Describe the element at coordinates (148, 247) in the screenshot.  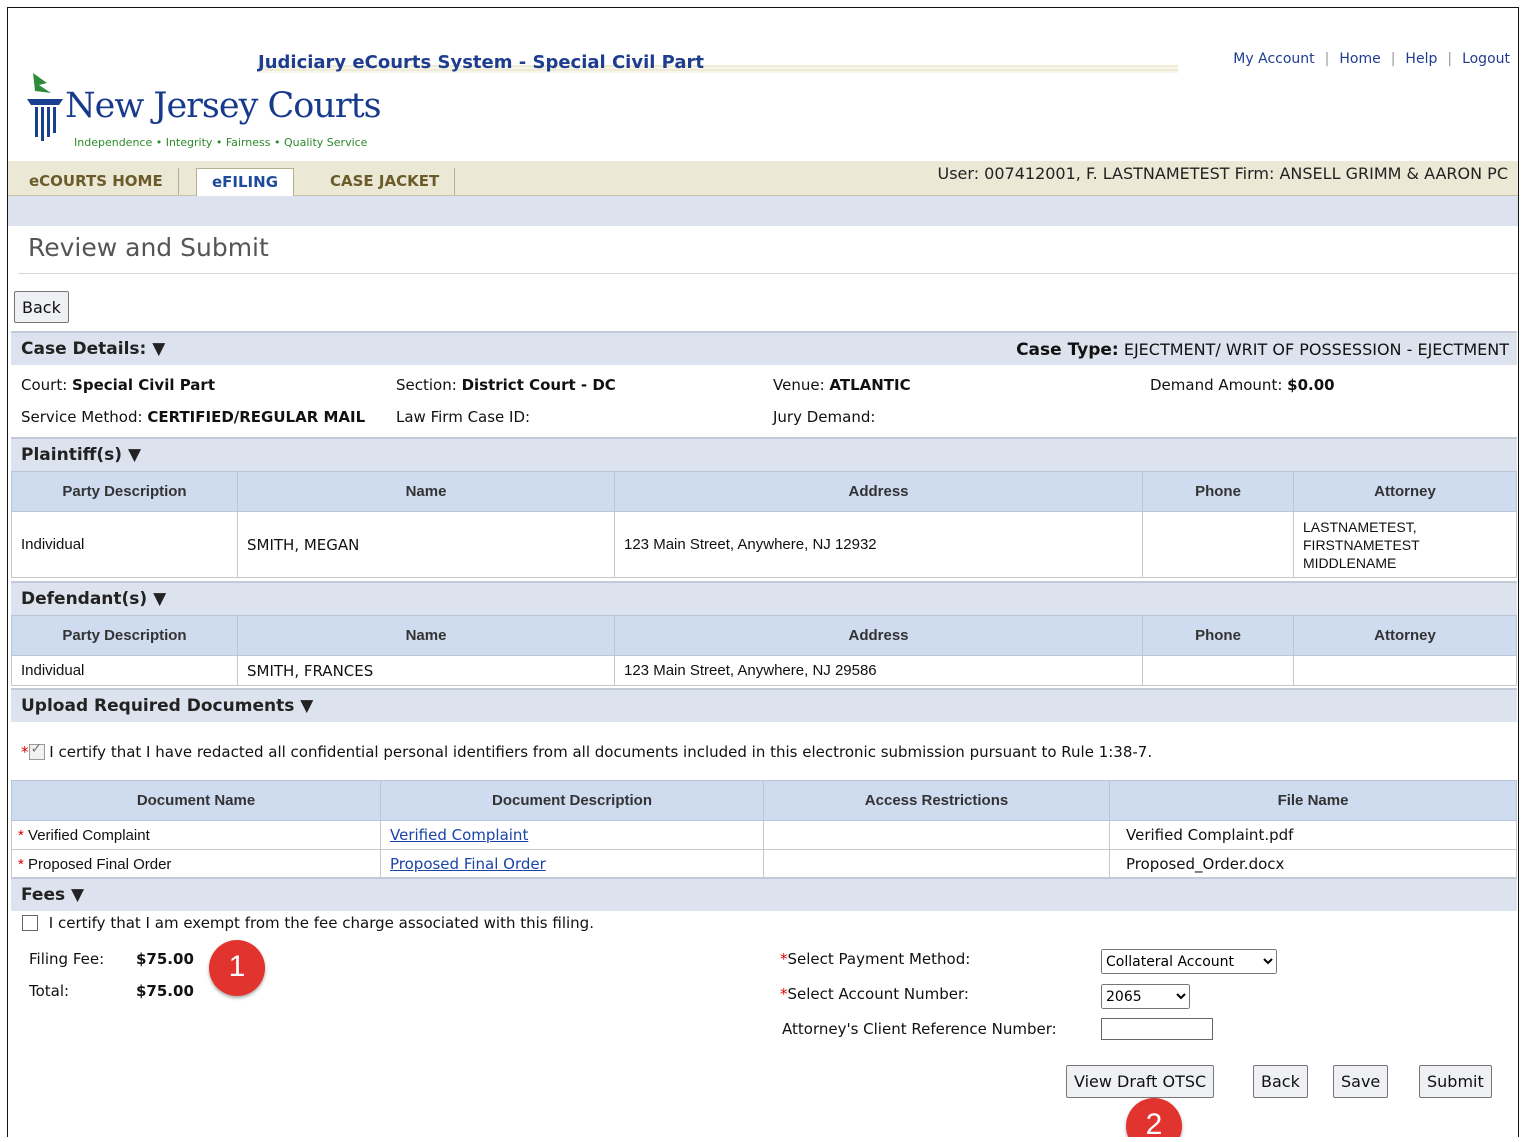
I see `page-title: Review and Submit` at that location.